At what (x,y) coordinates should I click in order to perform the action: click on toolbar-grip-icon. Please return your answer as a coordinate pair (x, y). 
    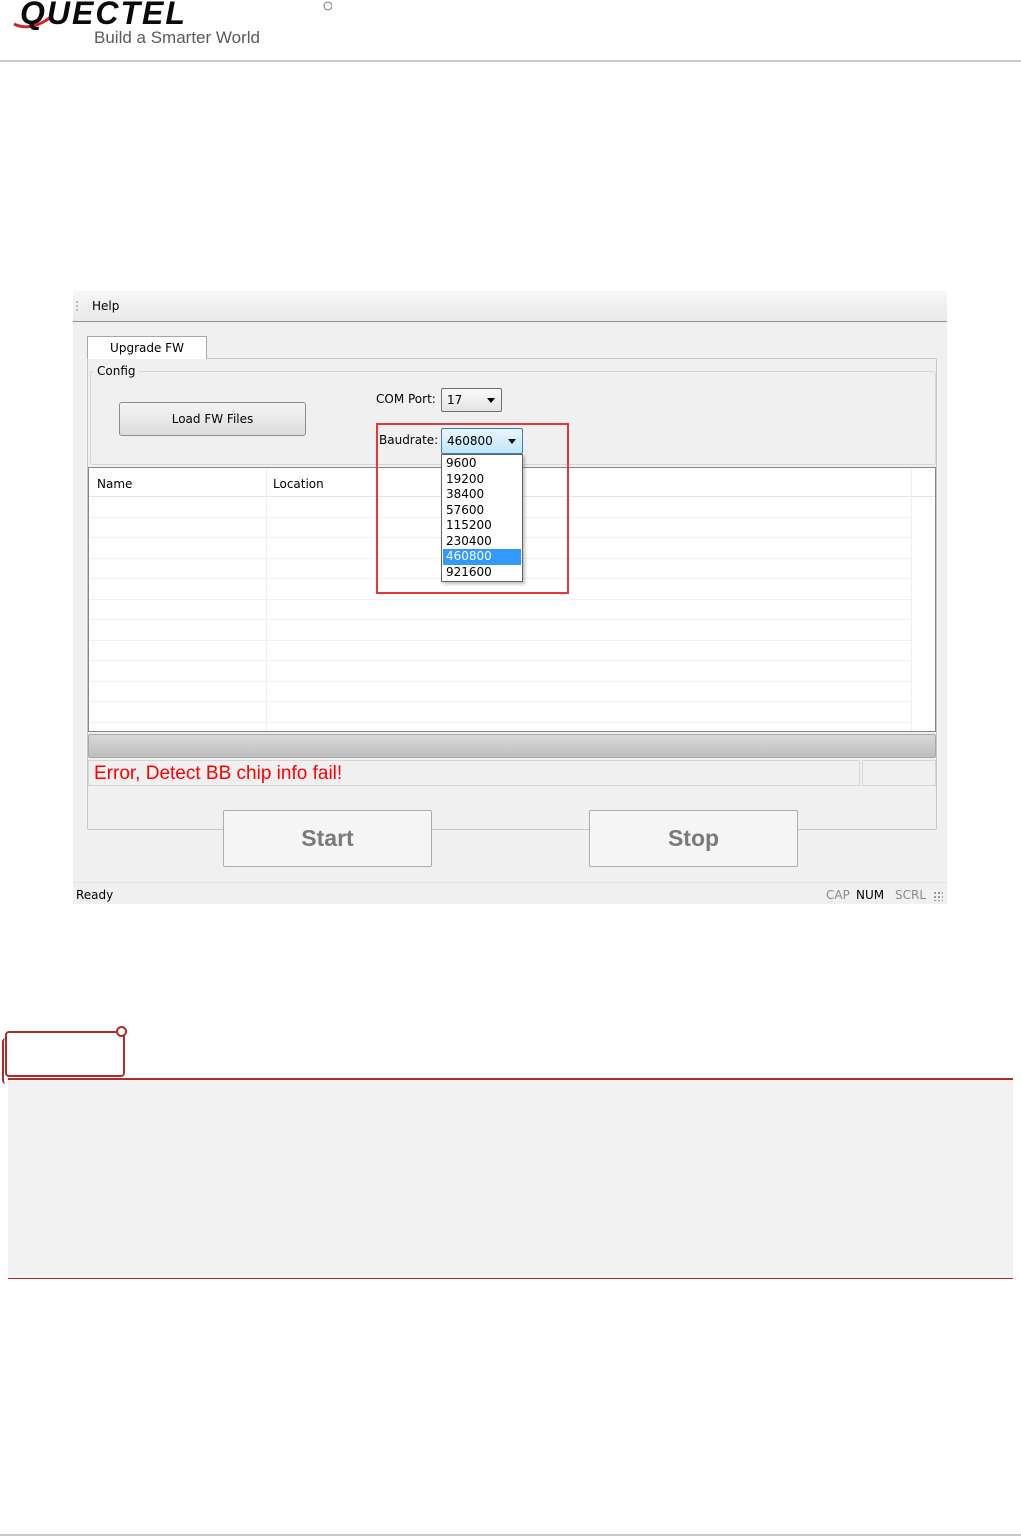
    Looking at the image, I should click on (77, 306).